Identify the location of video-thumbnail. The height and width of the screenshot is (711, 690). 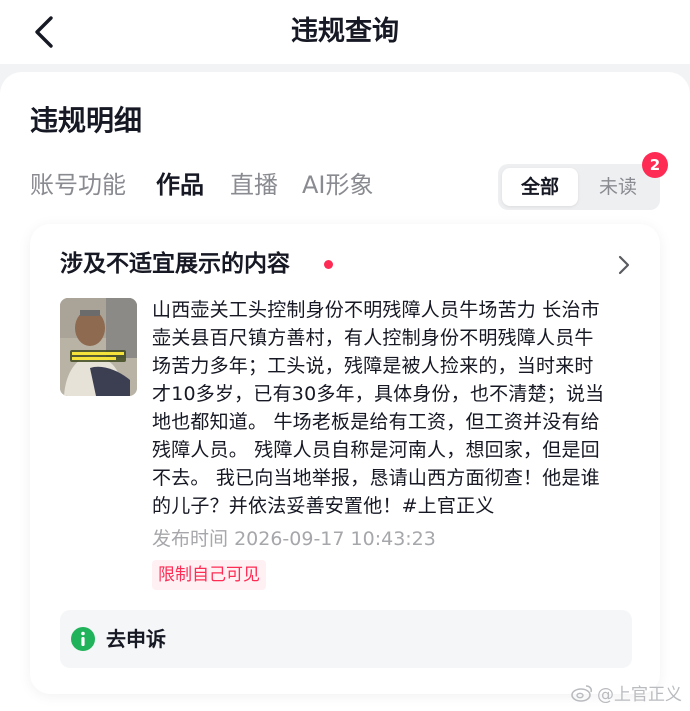
(98, 347).